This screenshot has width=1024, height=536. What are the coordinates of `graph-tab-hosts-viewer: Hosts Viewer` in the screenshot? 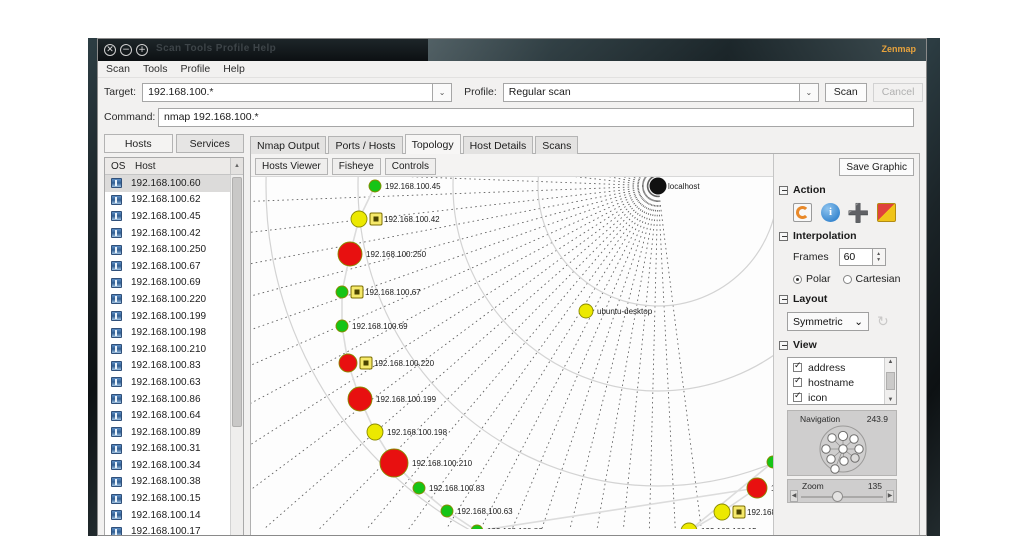 It's located at (291, 166).